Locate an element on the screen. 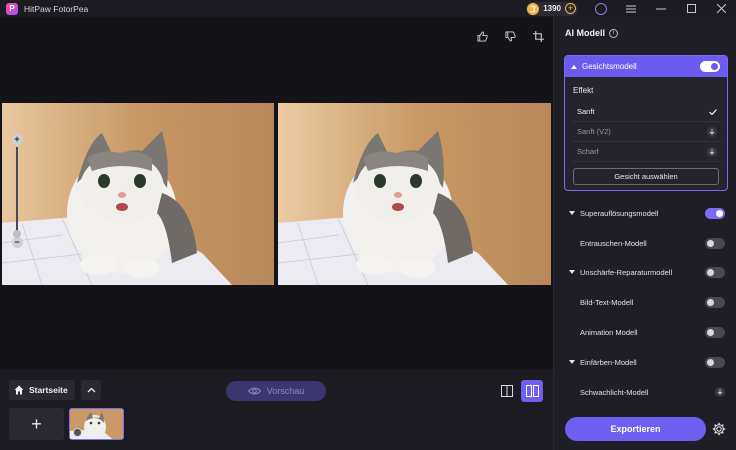 The image size is (736, 450). model-label: Superauflösungsmodell is located at coordinates (619, 213).